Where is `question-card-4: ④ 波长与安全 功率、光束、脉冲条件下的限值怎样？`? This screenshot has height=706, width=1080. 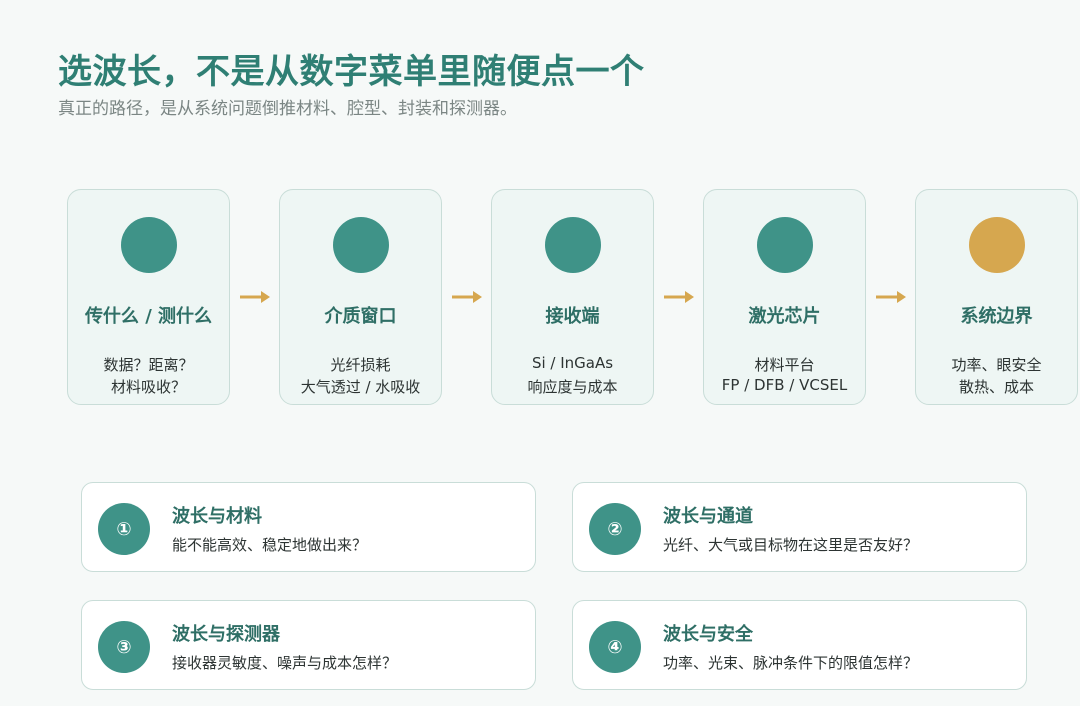
question-card-4: ④ 波长与安全 功率、光束、脉冲条件下的限值怎样？ is located at coordinates (799, 645).